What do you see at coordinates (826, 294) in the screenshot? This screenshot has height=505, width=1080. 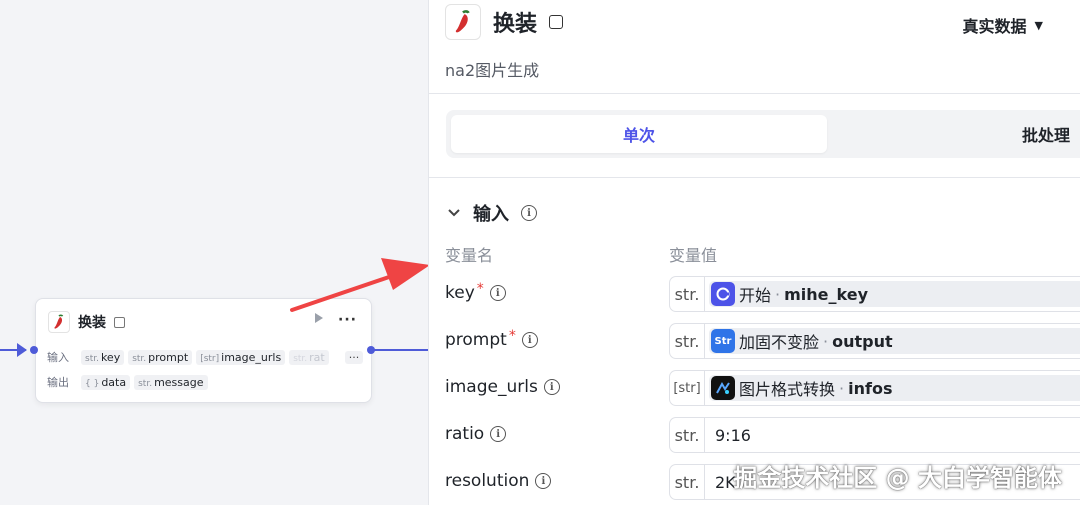 I see `source-variable-name: mihe_key` at bounding box center [826, 294].